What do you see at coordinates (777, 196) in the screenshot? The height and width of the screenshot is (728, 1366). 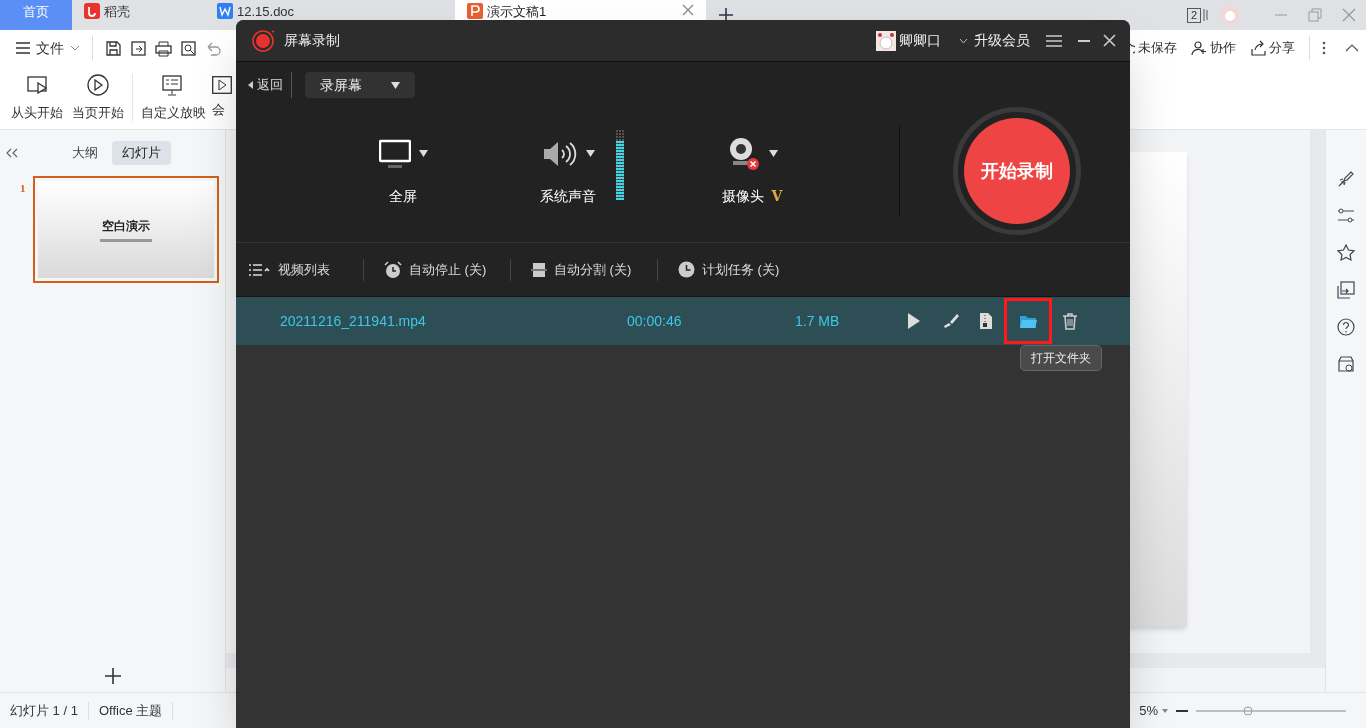 I see `vip-label: V` at bounding box center [777, 196].